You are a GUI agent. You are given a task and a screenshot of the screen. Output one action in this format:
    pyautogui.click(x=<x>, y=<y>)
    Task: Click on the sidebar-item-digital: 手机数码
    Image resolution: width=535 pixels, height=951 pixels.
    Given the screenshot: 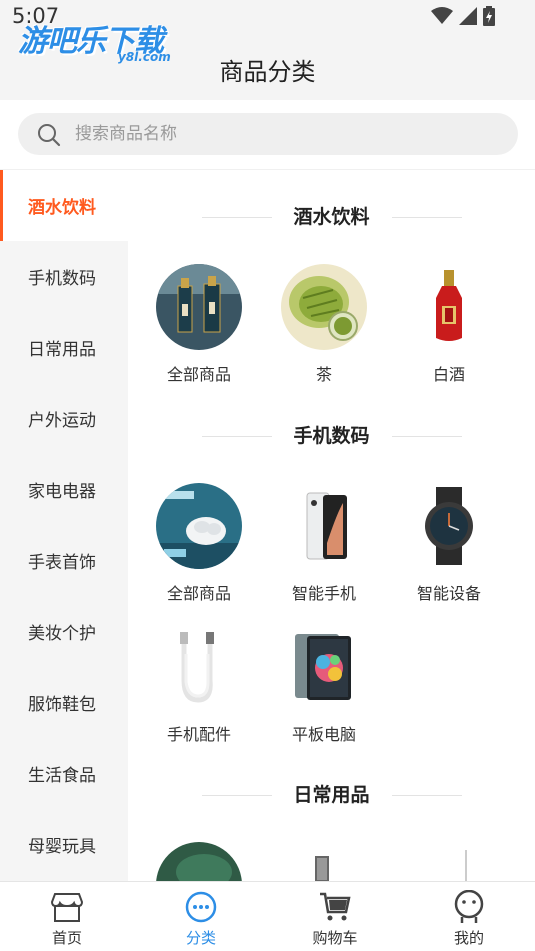 What is the action you would take?
    pyautogui.click(x=64, y=276)
    